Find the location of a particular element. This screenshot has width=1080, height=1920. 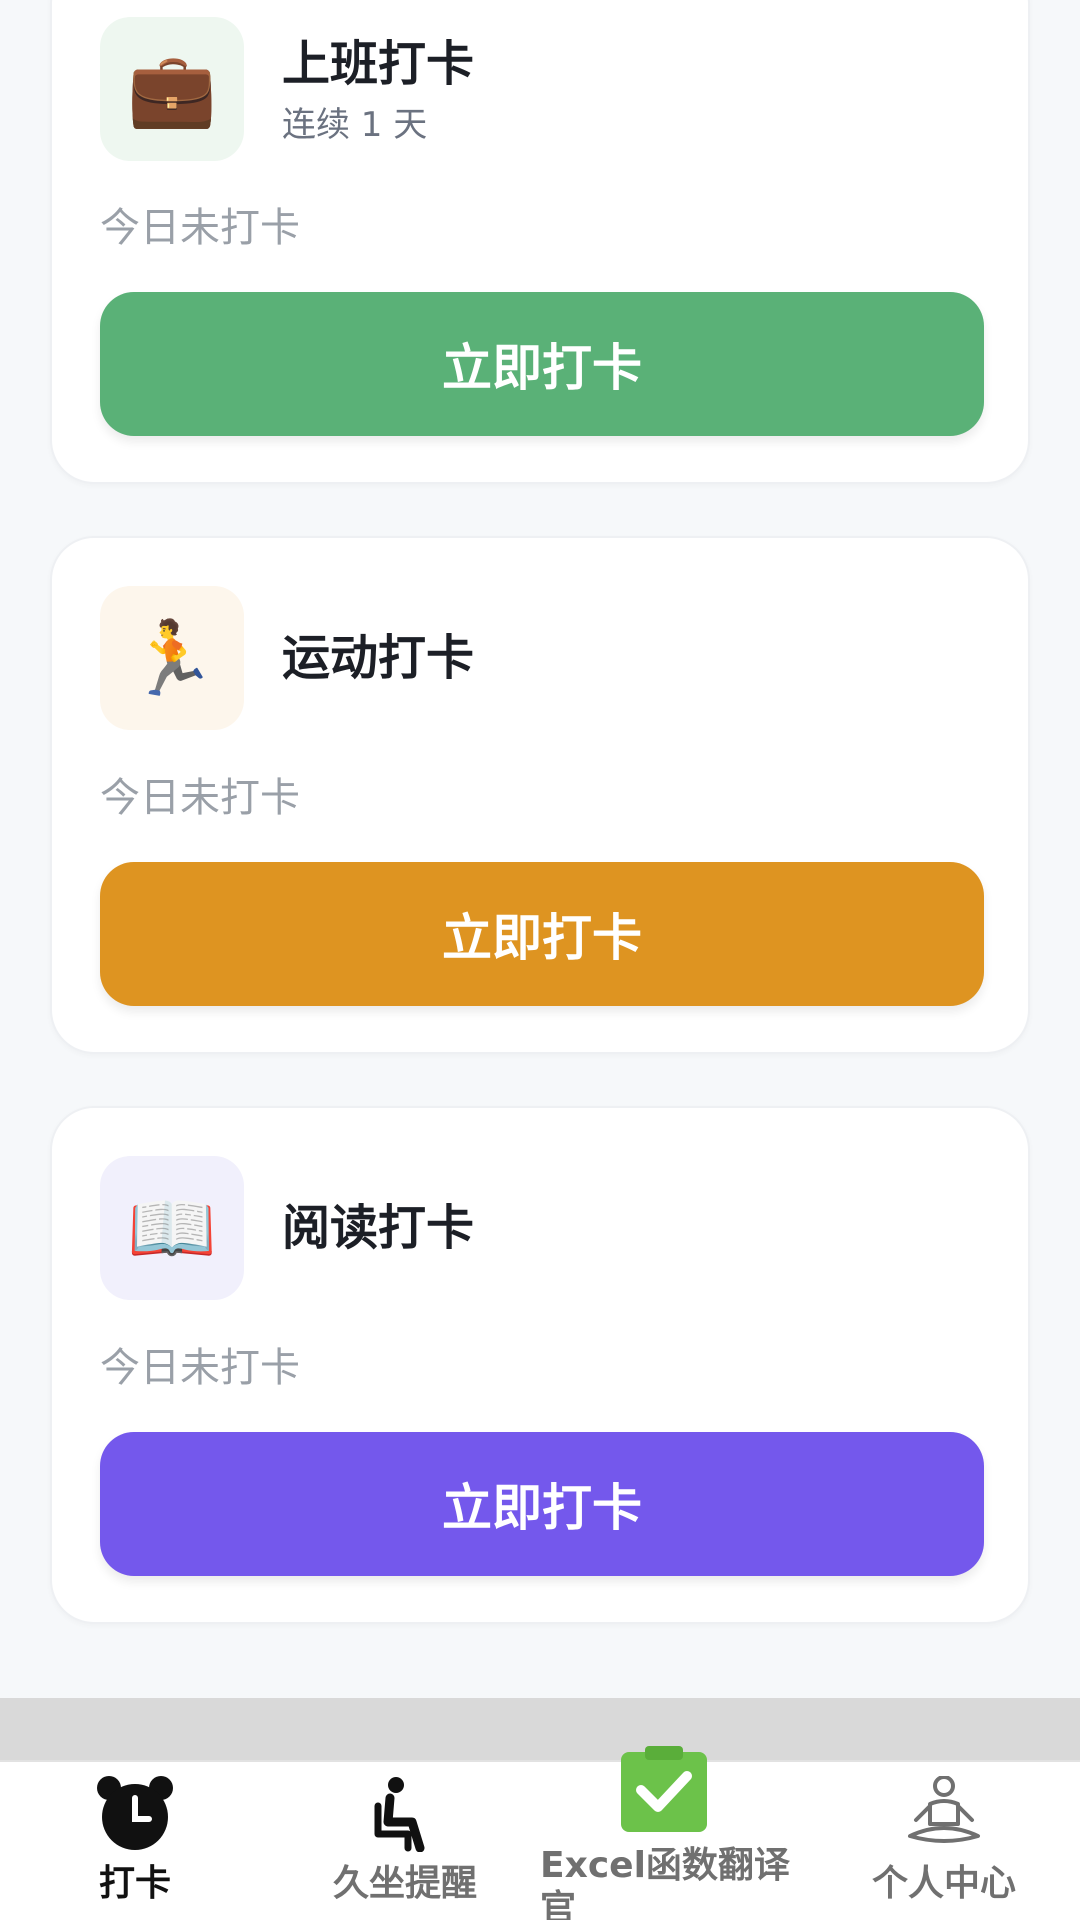

tab-label: 久坐提醒 is located at coordinates (404, 1883).